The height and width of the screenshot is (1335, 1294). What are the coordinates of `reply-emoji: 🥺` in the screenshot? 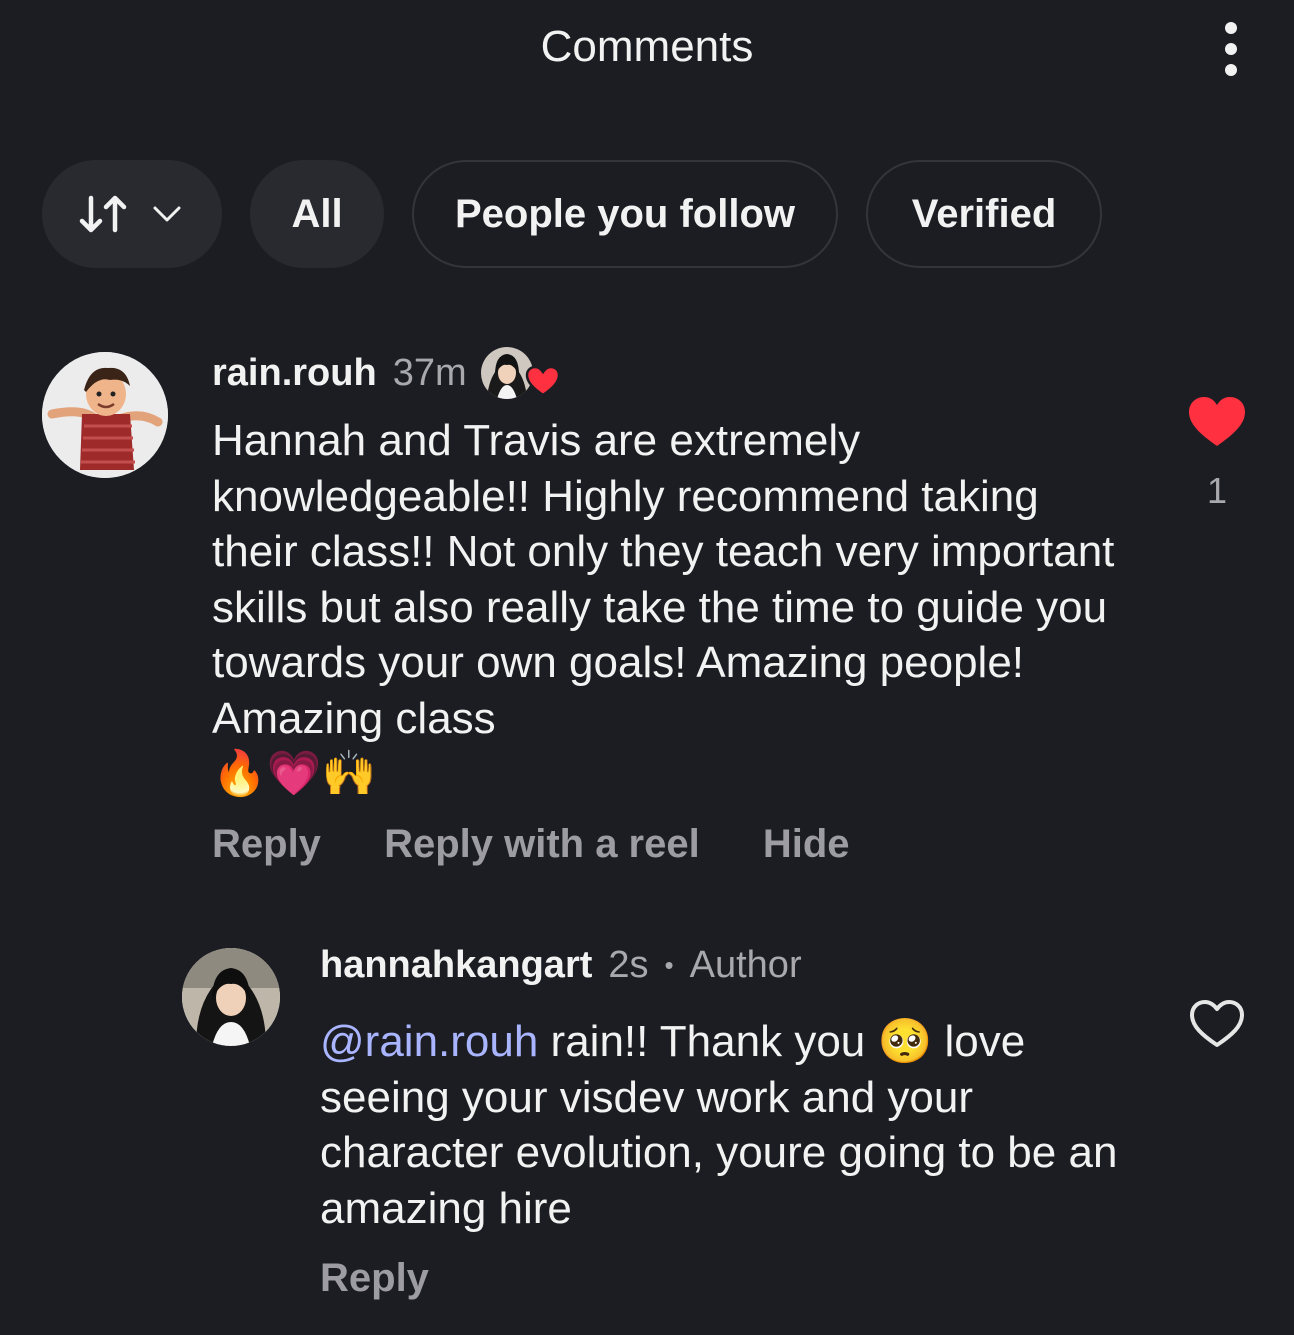 It's located at (905, 1041).